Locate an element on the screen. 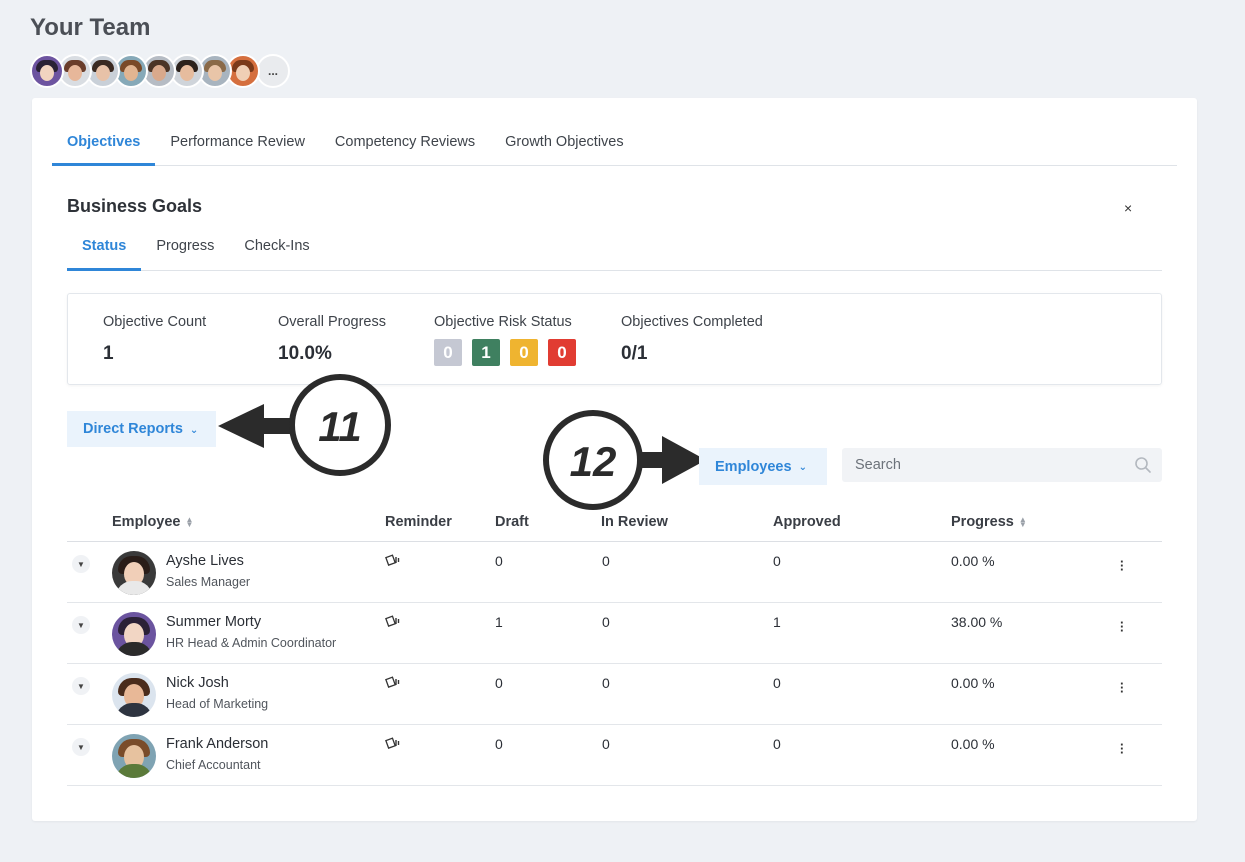 Image resolution: width=1245 pixels, height=862 pixels. page-title: Your Team is located at coordinates (90, 27).